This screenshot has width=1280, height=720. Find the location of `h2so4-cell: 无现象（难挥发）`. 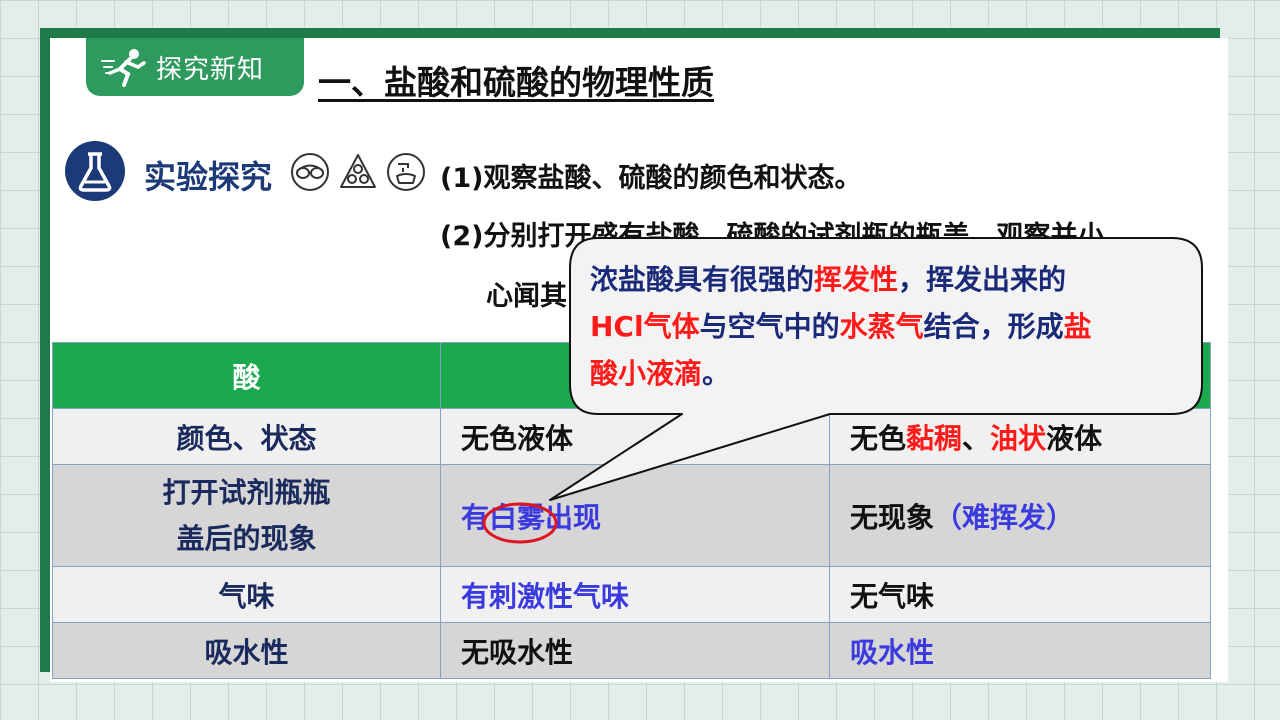

h2so4-cell: 无现象（难挥发） is located at coordinates (1020, 515).